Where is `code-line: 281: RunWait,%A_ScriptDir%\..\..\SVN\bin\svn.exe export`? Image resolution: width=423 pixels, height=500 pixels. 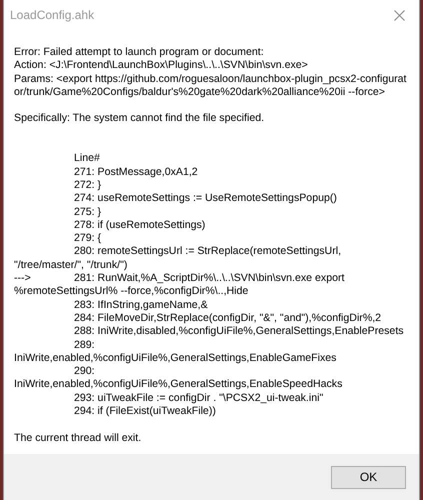
code-line: 281: RunWait,%A_ScriptDir%\..\..\SVN\bin\svn.exe export is located at coordinates (209, 278).